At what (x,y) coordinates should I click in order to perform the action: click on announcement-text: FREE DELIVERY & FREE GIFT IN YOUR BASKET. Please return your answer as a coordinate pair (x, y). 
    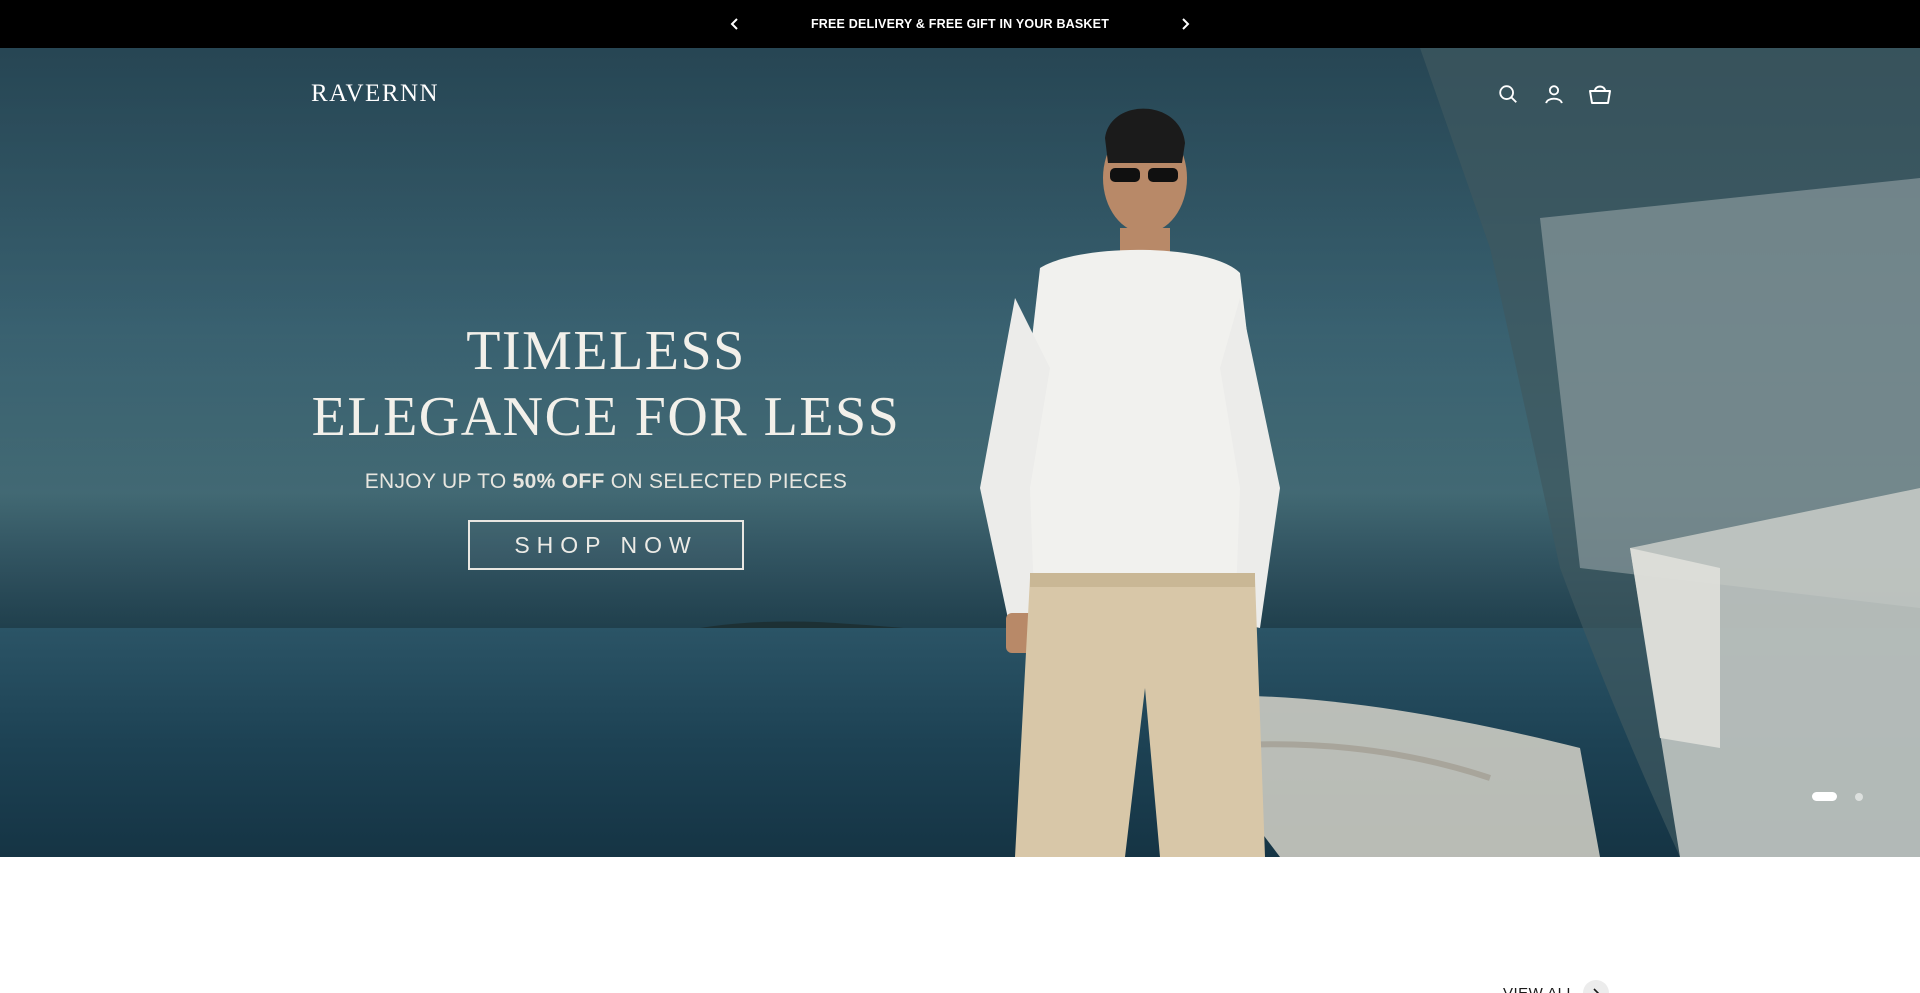
    Looking at the image, I should click on (960, 24).